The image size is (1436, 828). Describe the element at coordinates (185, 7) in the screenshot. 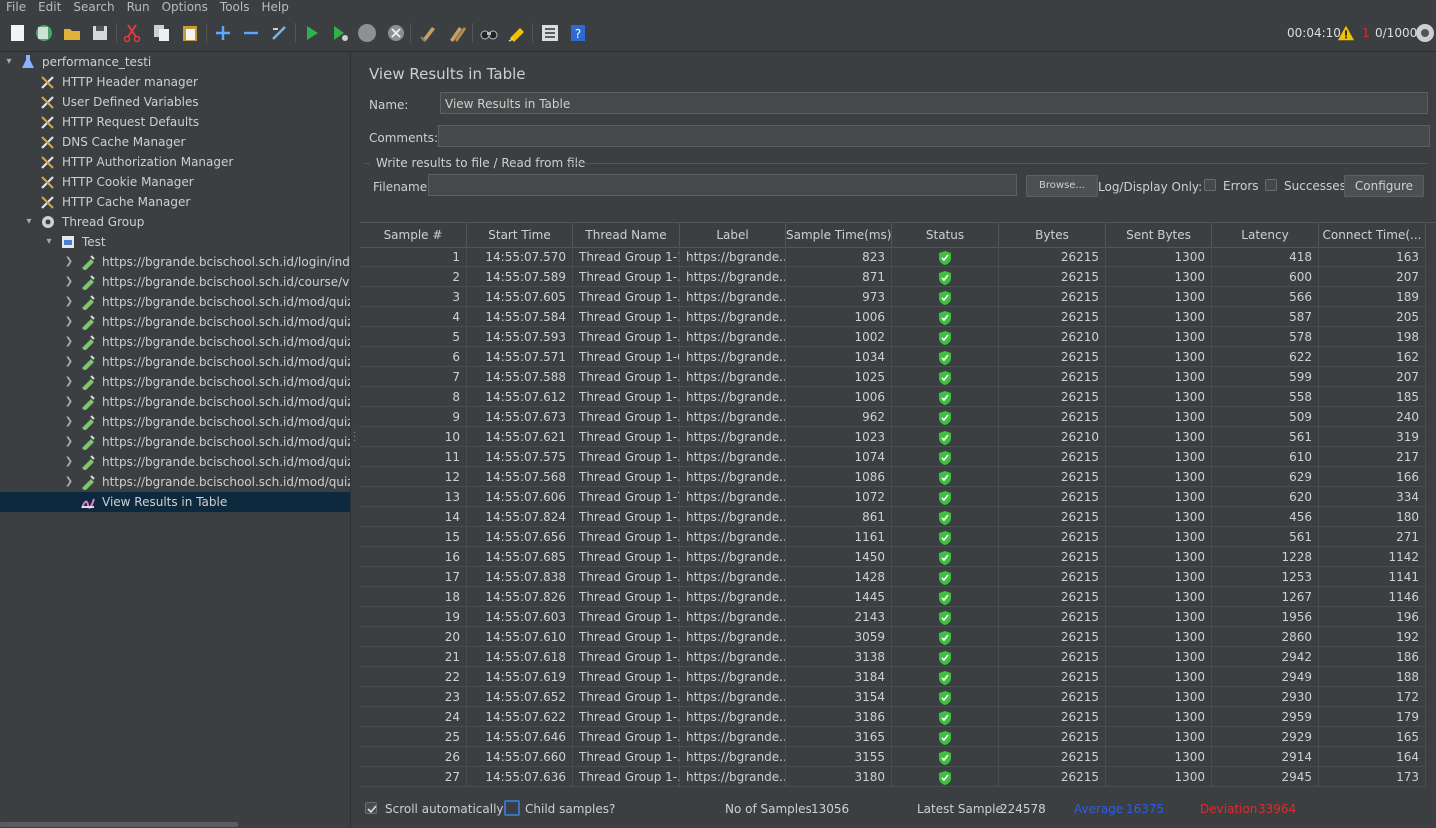

I see `menu-options: Options` at that location.